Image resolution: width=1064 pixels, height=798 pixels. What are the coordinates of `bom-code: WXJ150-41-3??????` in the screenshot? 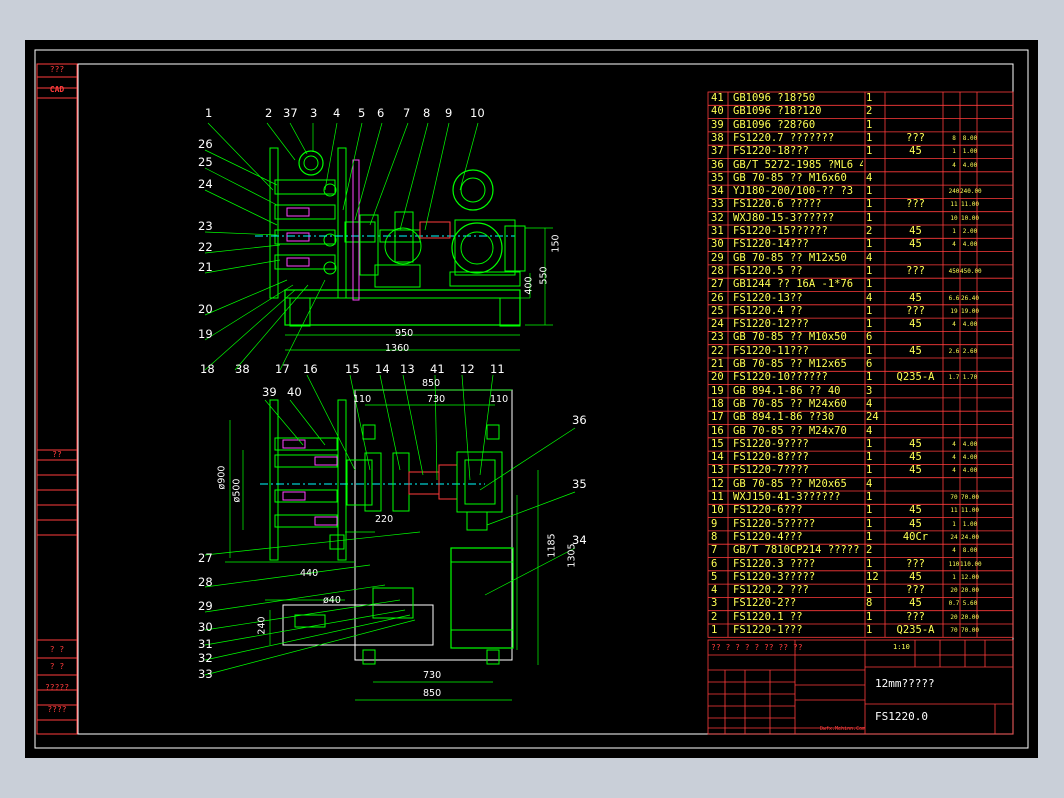 It's located at (787, 497).